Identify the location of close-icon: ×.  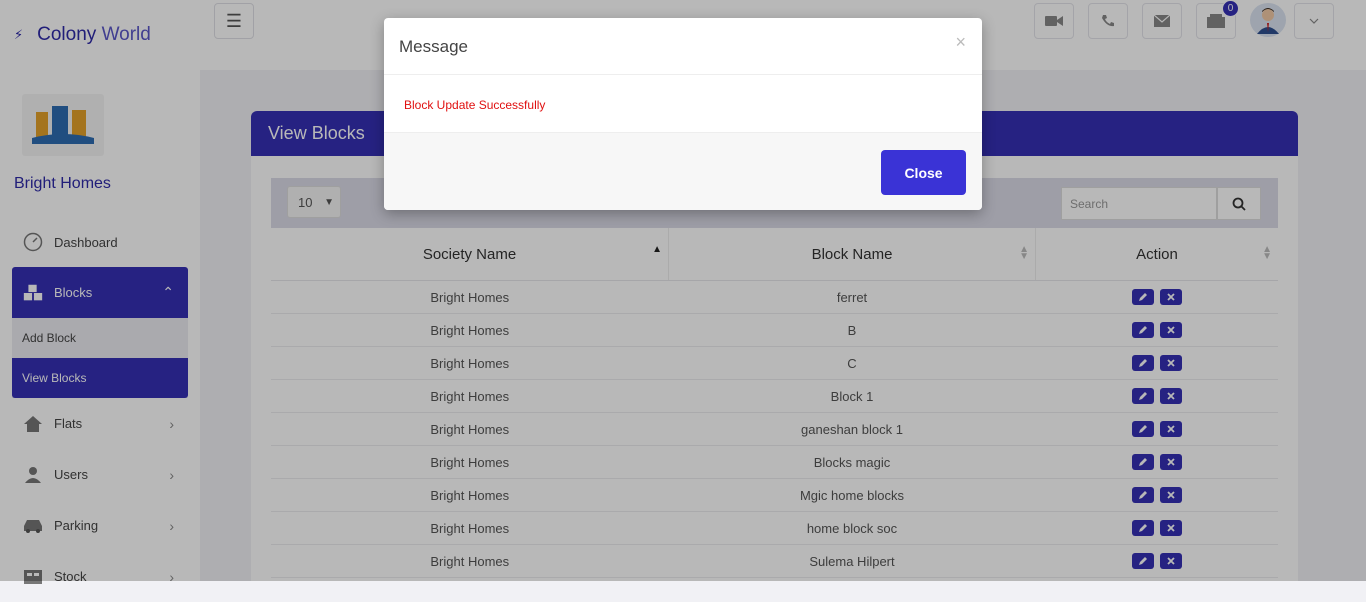
(960, 42).